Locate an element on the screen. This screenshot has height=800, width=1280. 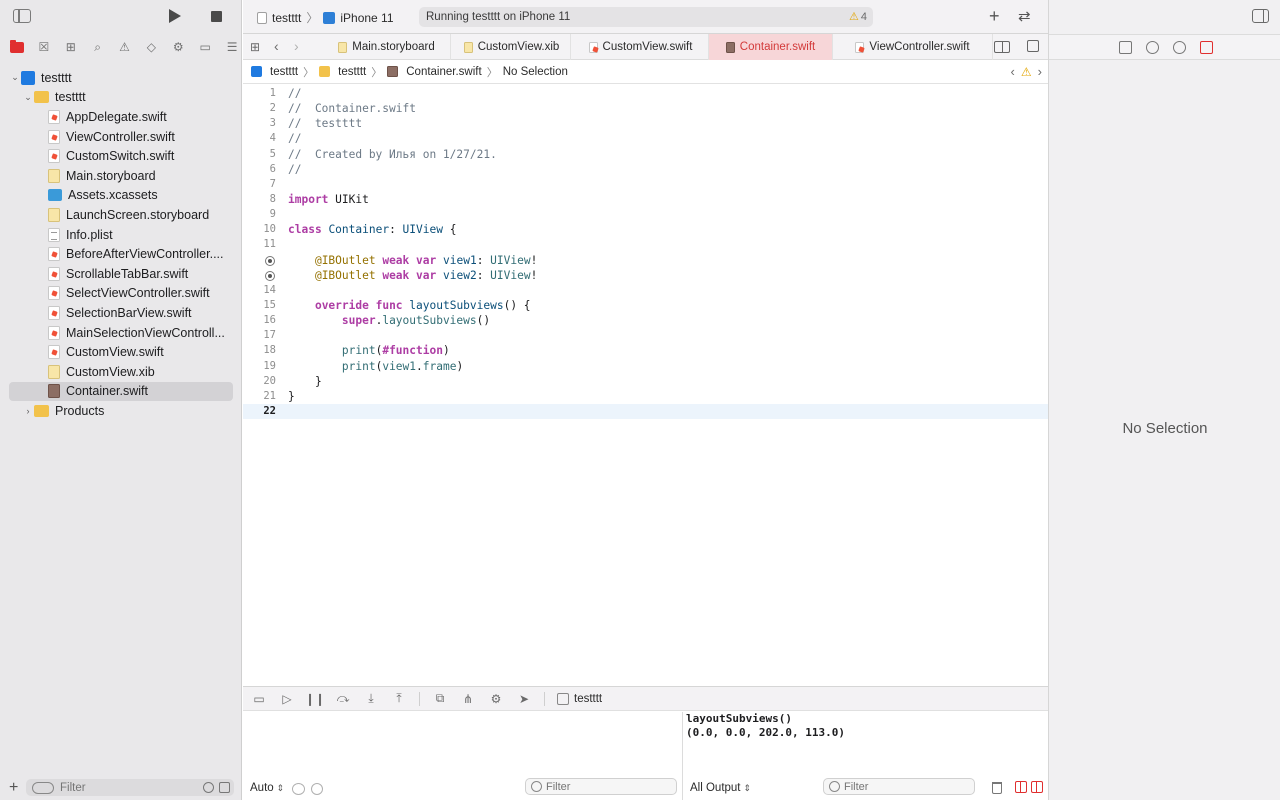
source-control-filter-icon is located at coordinates (224, 787).